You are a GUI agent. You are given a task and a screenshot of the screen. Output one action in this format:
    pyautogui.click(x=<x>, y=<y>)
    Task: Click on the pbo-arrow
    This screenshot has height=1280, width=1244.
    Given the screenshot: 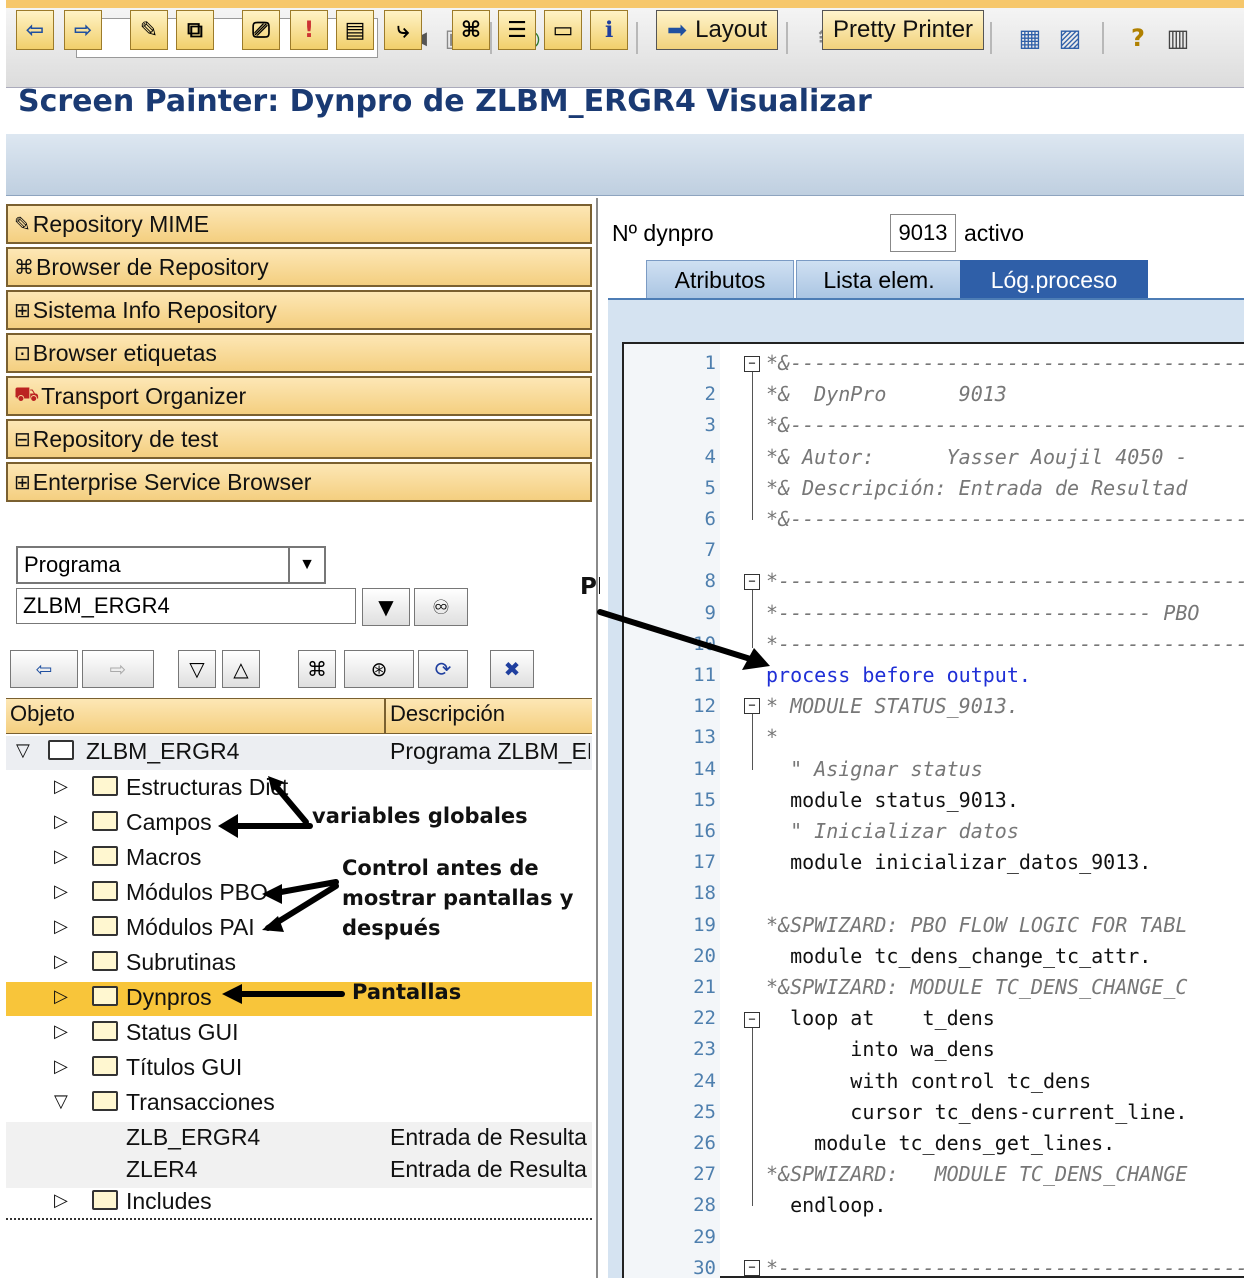 What is the action you would take?
    pyautogui.click(x=680, y=637)
    